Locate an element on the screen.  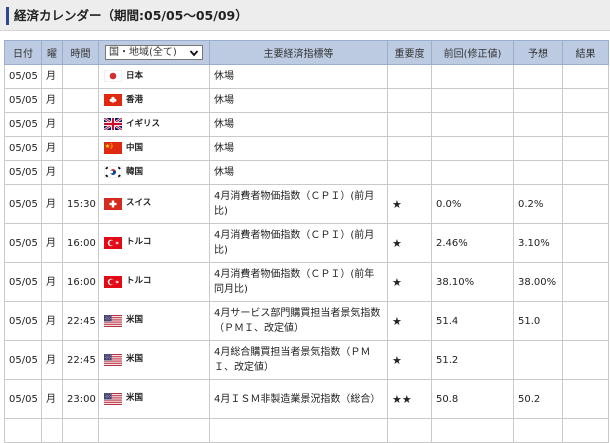
cell-forecast: 51.0 is located at coordinates (538, 321).